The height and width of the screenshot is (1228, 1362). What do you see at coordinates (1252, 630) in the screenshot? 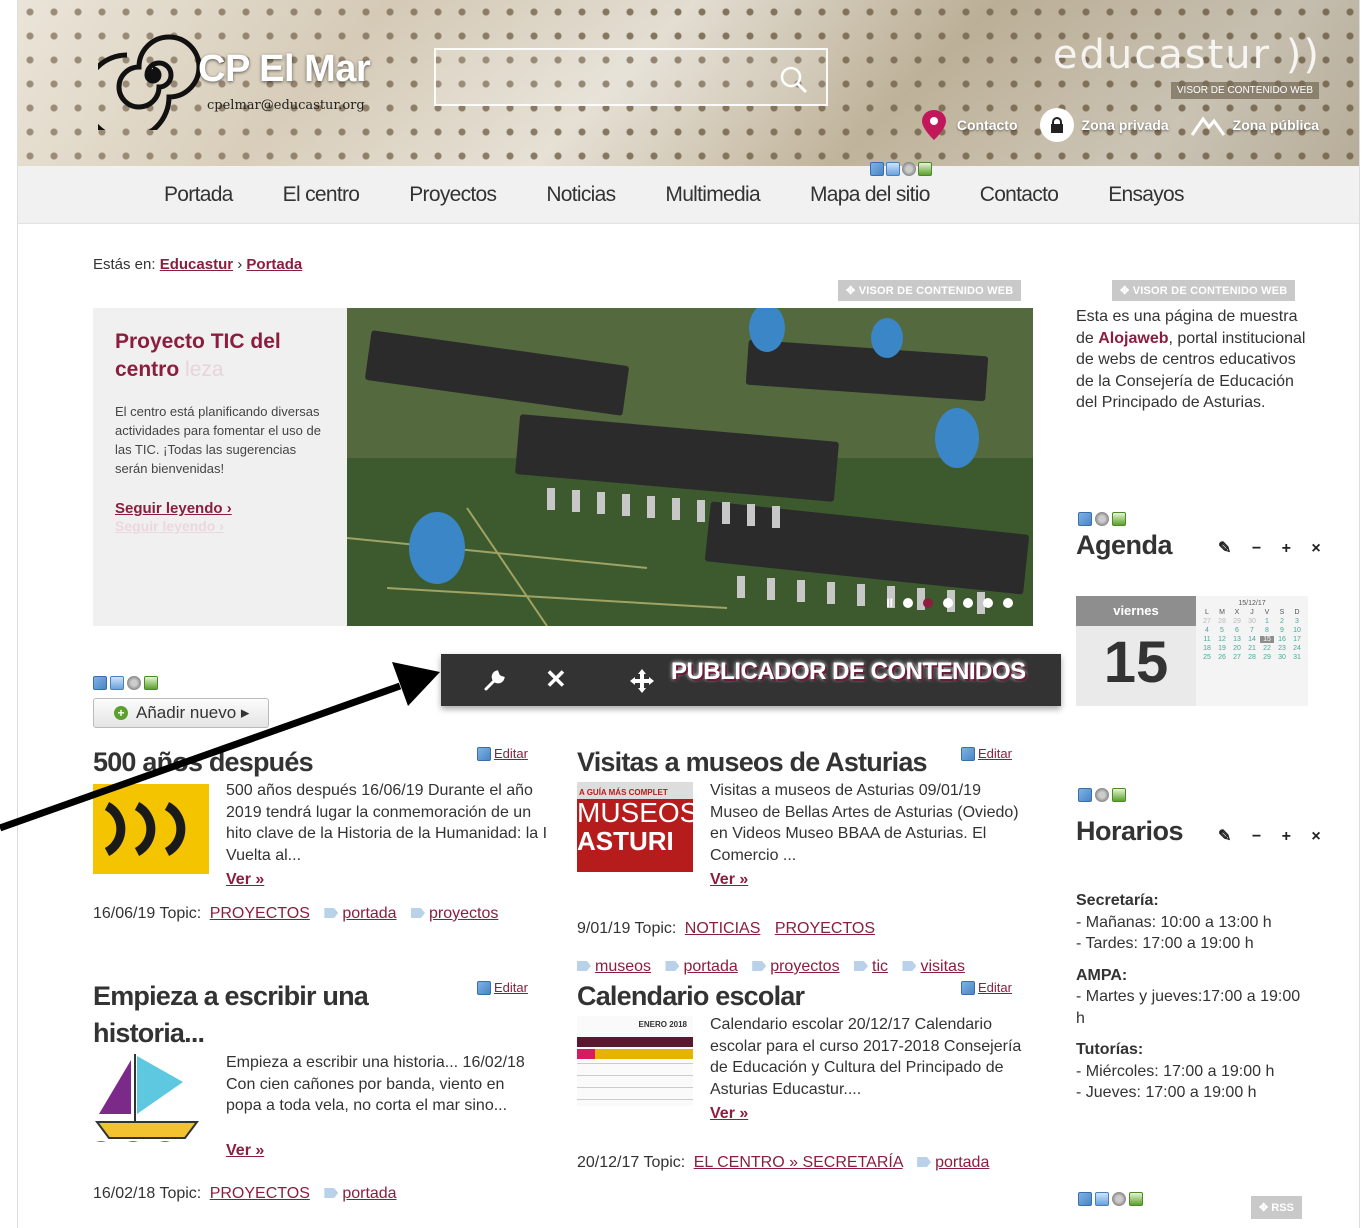
I see `mini-calendar-day: 7` at bounding box center [1252, 630].